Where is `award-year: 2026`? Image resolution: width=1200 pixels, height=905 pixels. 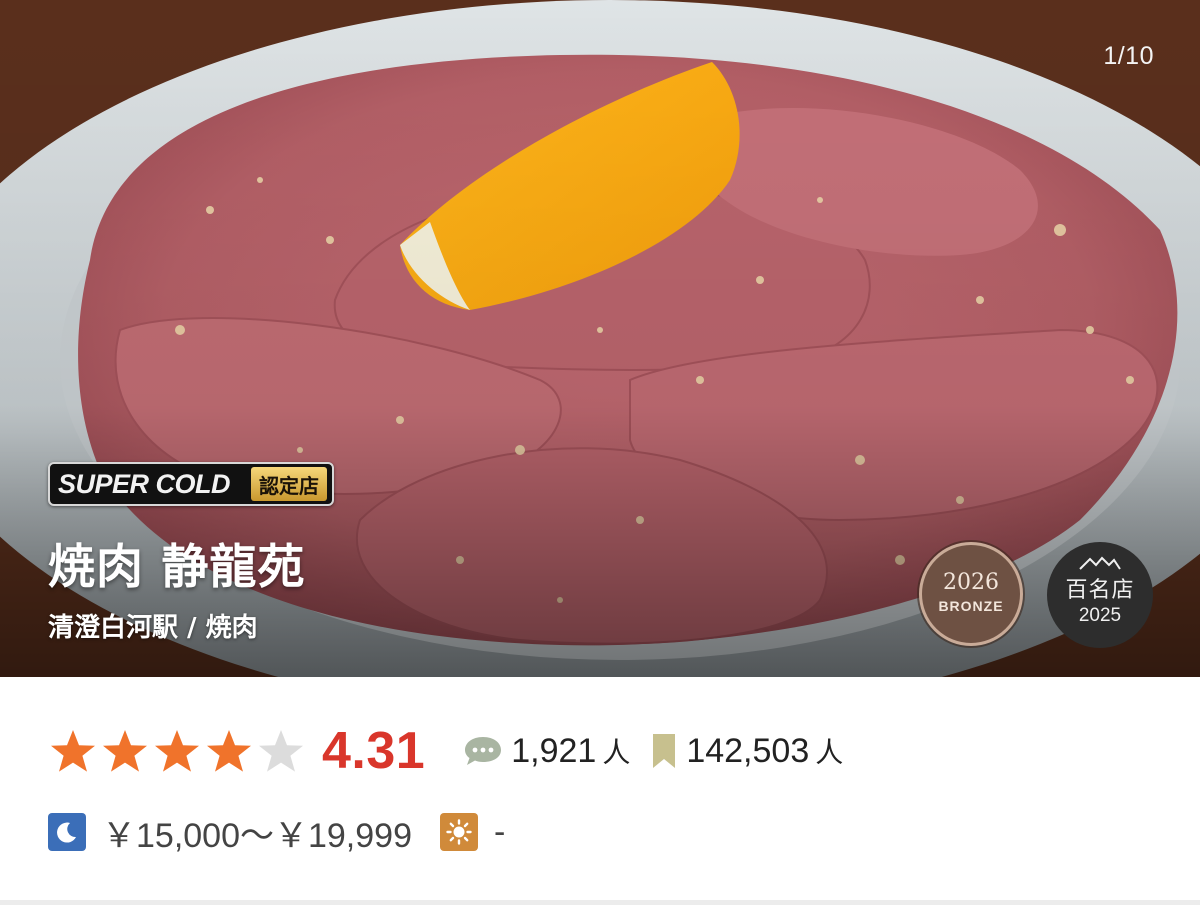 award-year: 2026 is located at coordinates (971, 582).